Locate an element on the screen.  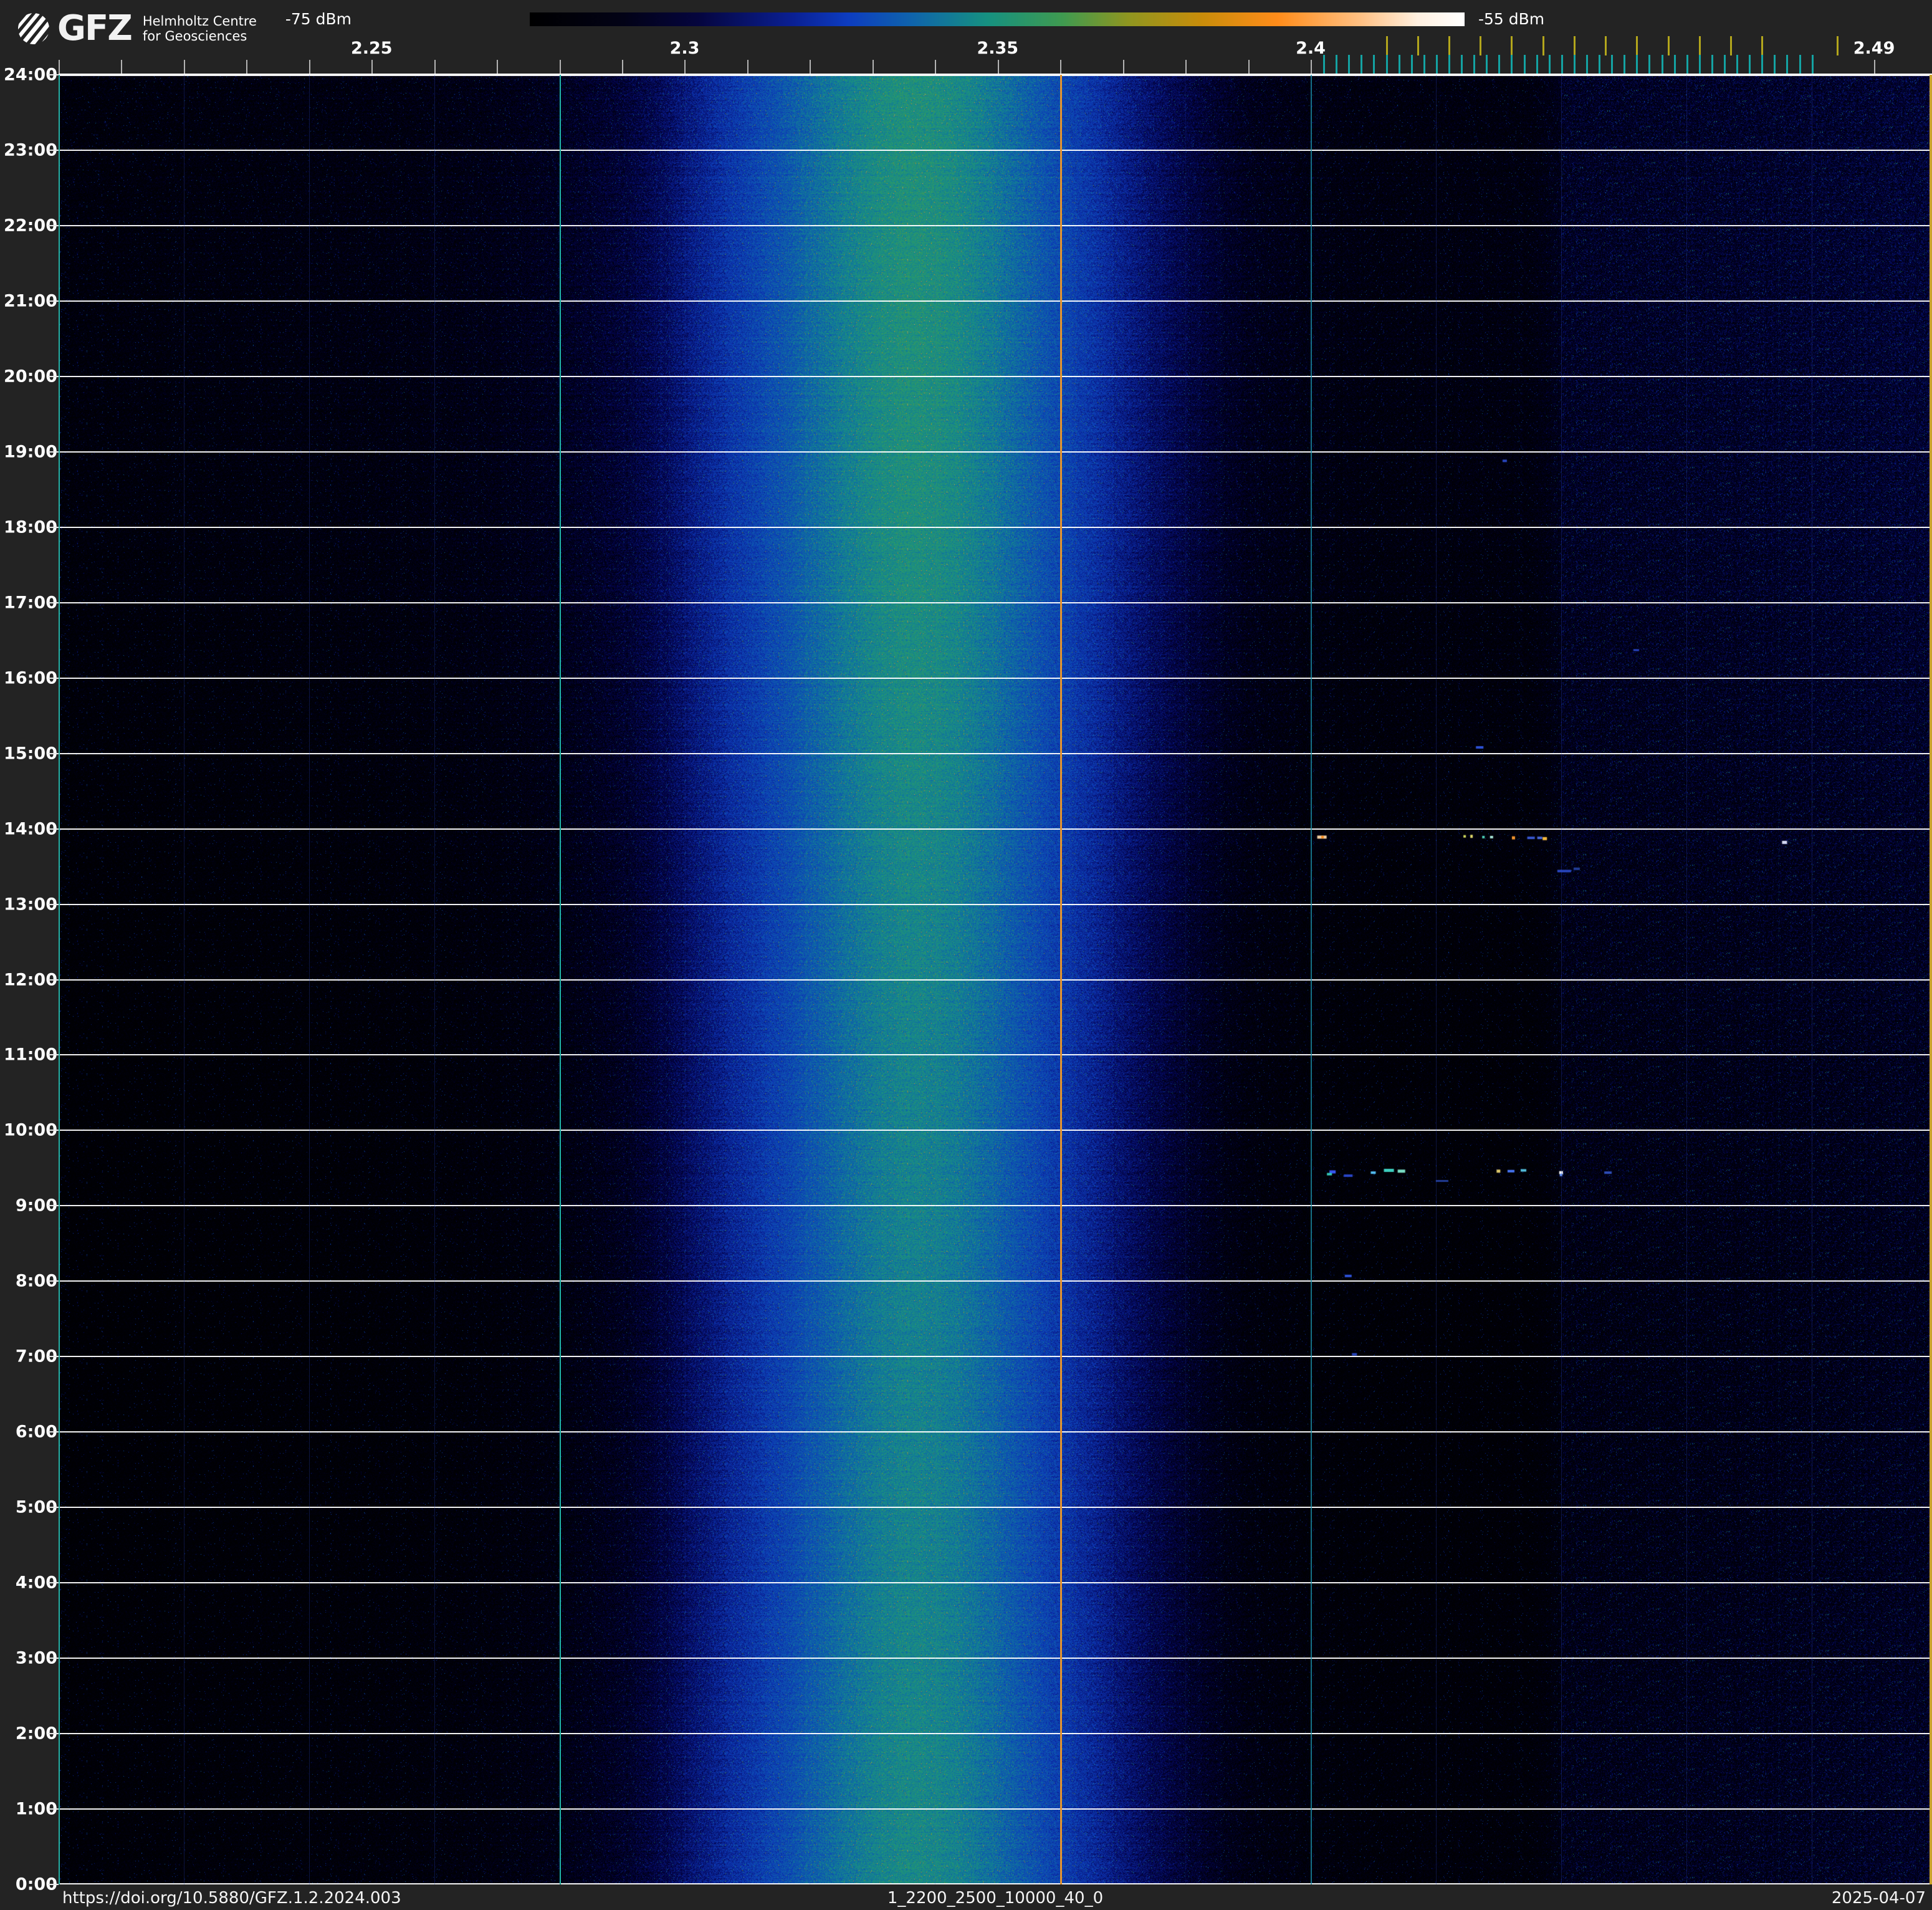
dataset-name: 1_2200_2500_10000_40_0 is located at coordinates (995, 1898).